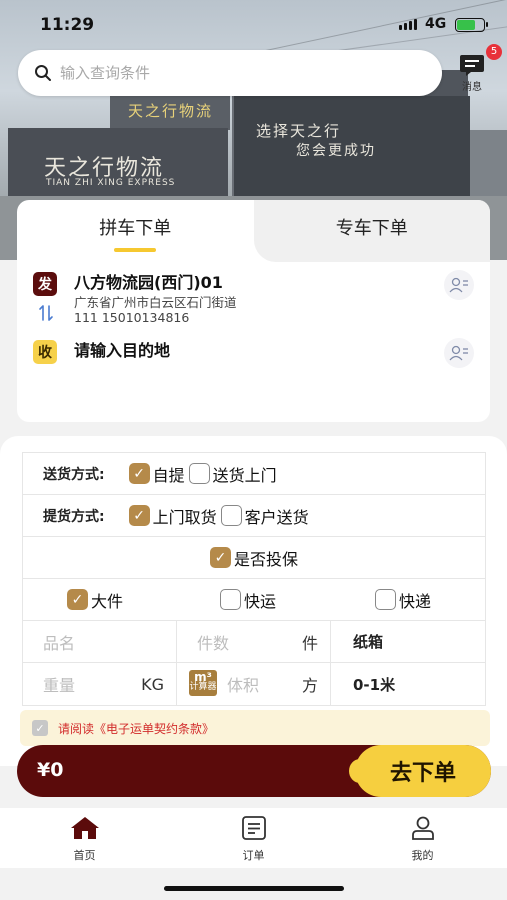 Image resolution: width=507 pixels, height=900 pixels. I want to click on cargo-type-row: ✓ 大件 快运 快递, so click(254, 600).